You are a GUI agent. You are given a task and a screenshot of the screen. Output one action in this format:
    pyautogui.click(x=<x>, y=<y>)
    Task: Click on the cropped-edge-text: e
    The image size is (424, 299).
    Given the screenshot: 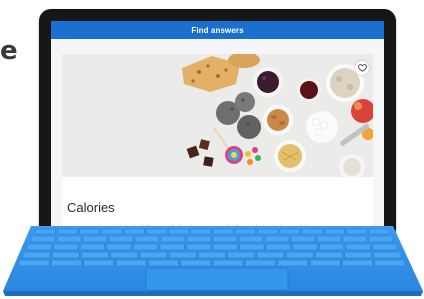 What is the action you would take?
    pyautogui.click(x=9, y=51)
    